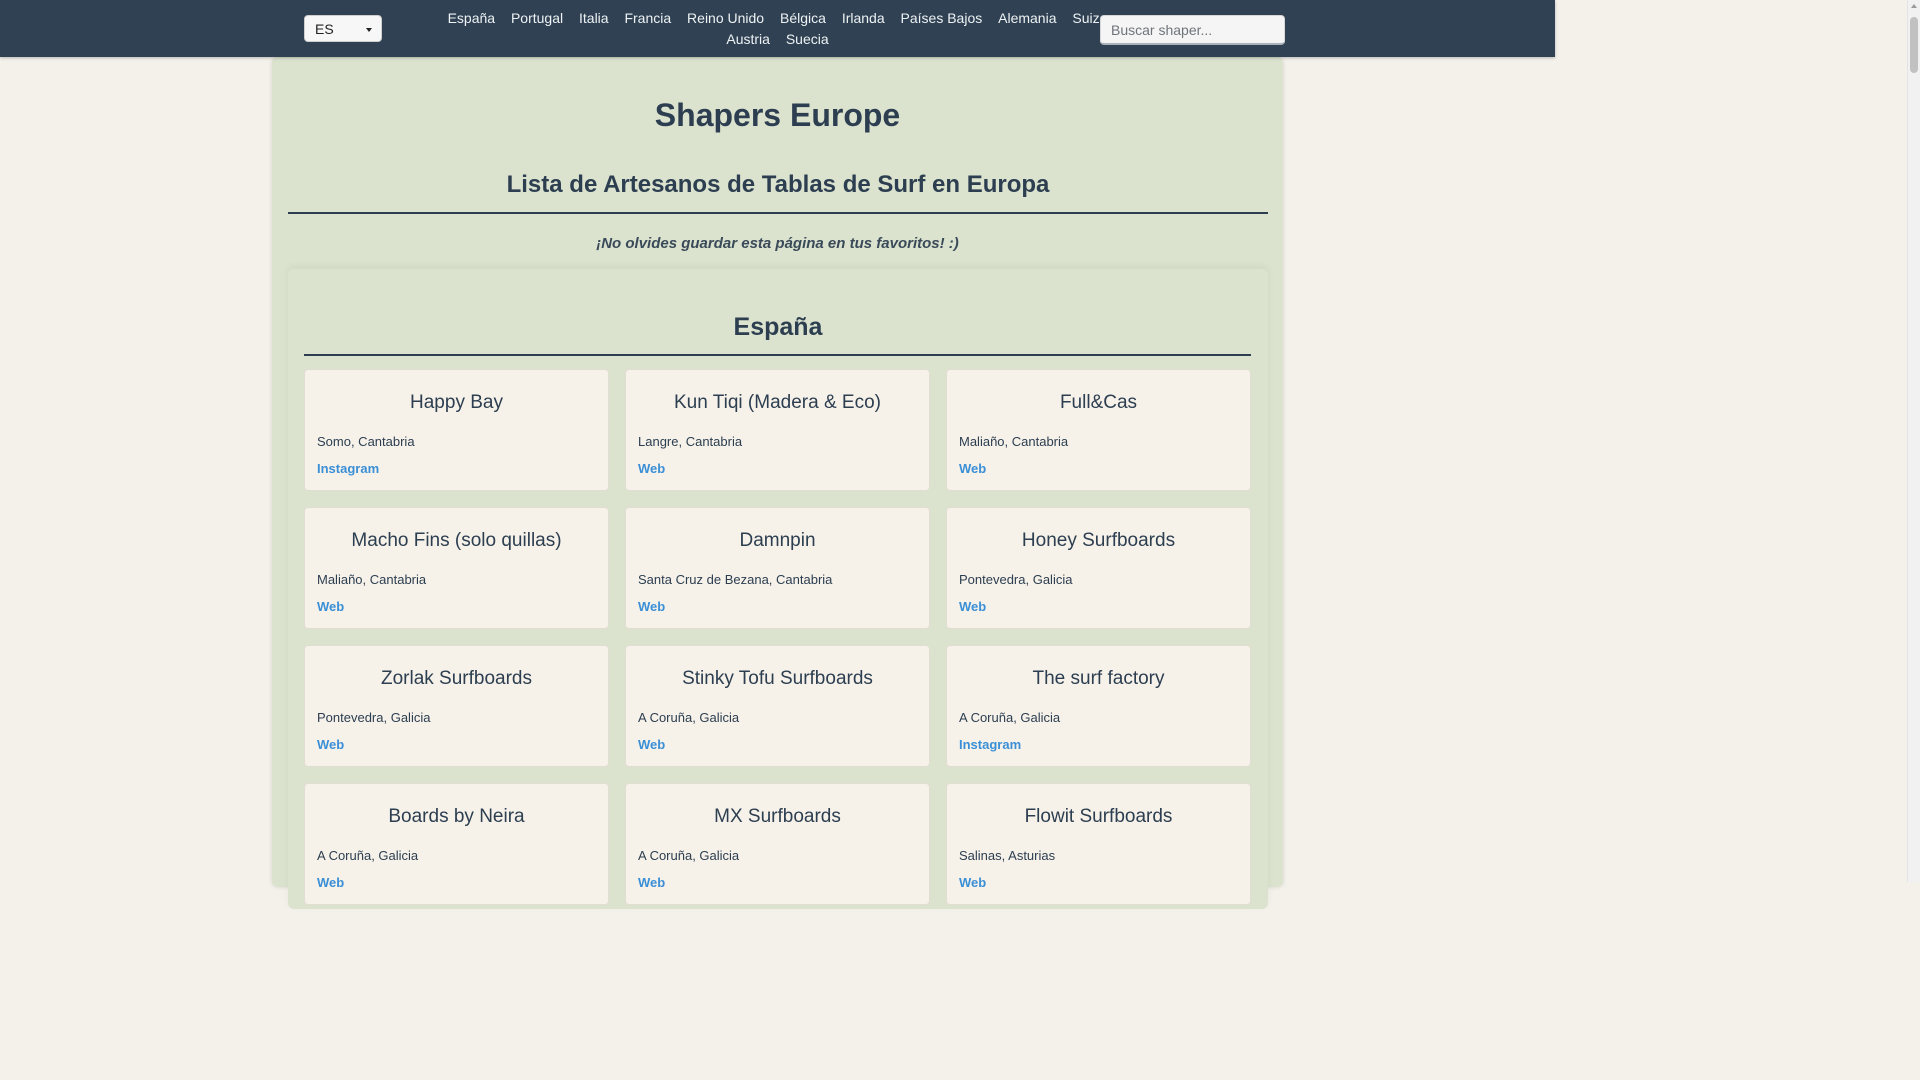 The width and height of the screenshot is (1920, 1080). Describe the element at coordinates (456, 402) in the screenshot. I see `shaper-name: Happy Bay` at that location.